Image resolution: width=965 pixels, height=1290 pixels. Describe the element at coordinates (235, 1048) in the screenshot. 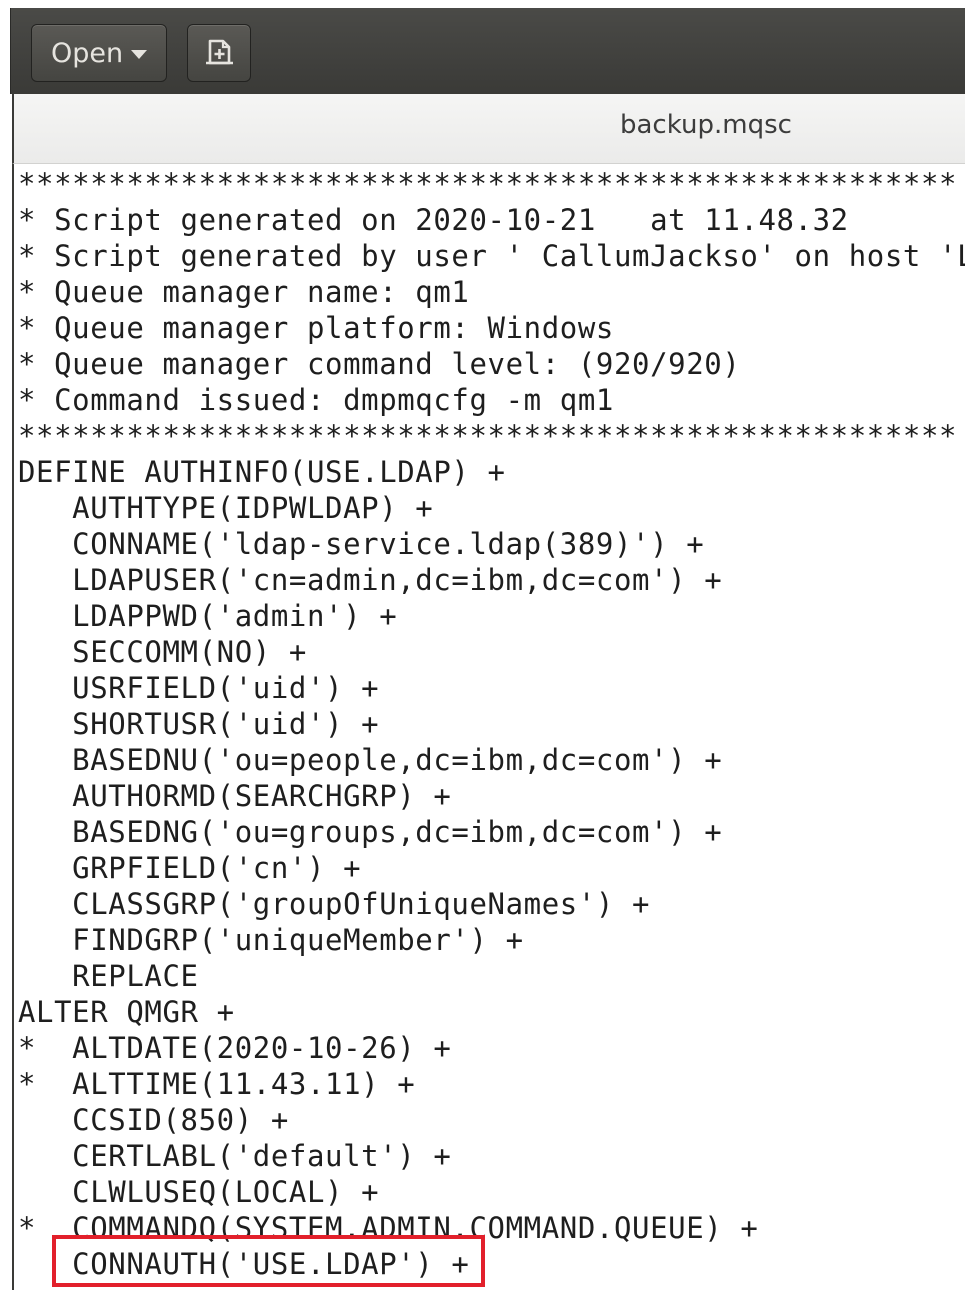

I see `editor-line: * ALTDATE(2020-10-26) +` at that location.